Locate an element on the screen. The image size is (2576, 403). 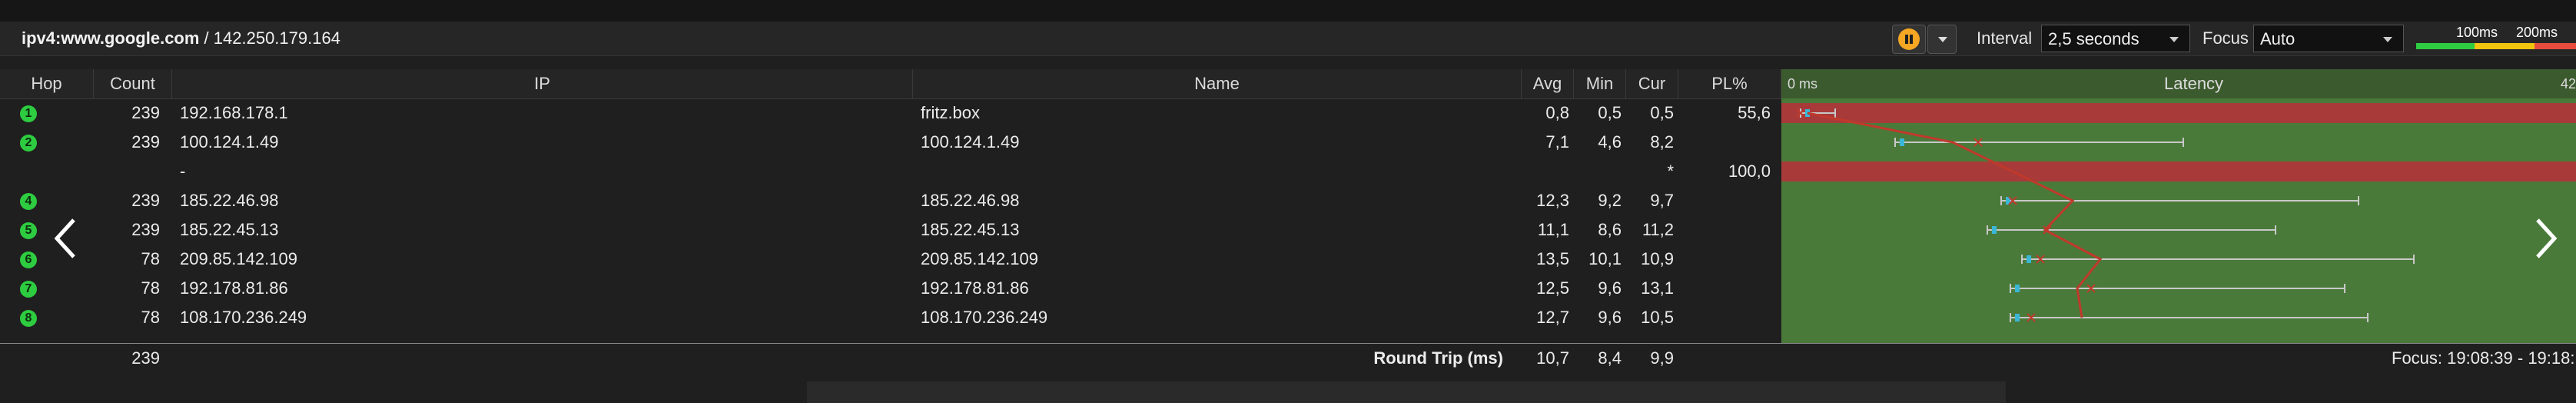
previous-arrow-icon is located at coordinates (66, 238).